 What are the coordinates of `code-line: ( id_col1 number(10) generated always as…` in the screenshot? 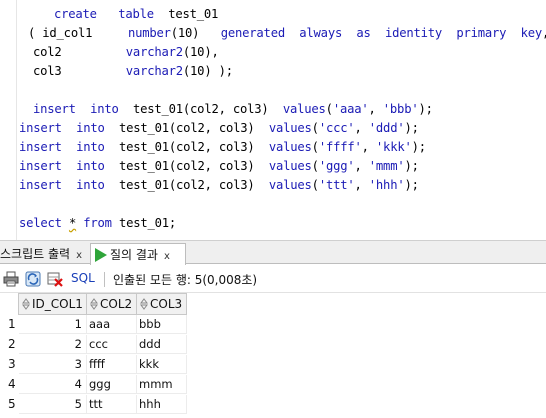 It's located at (287, 33).